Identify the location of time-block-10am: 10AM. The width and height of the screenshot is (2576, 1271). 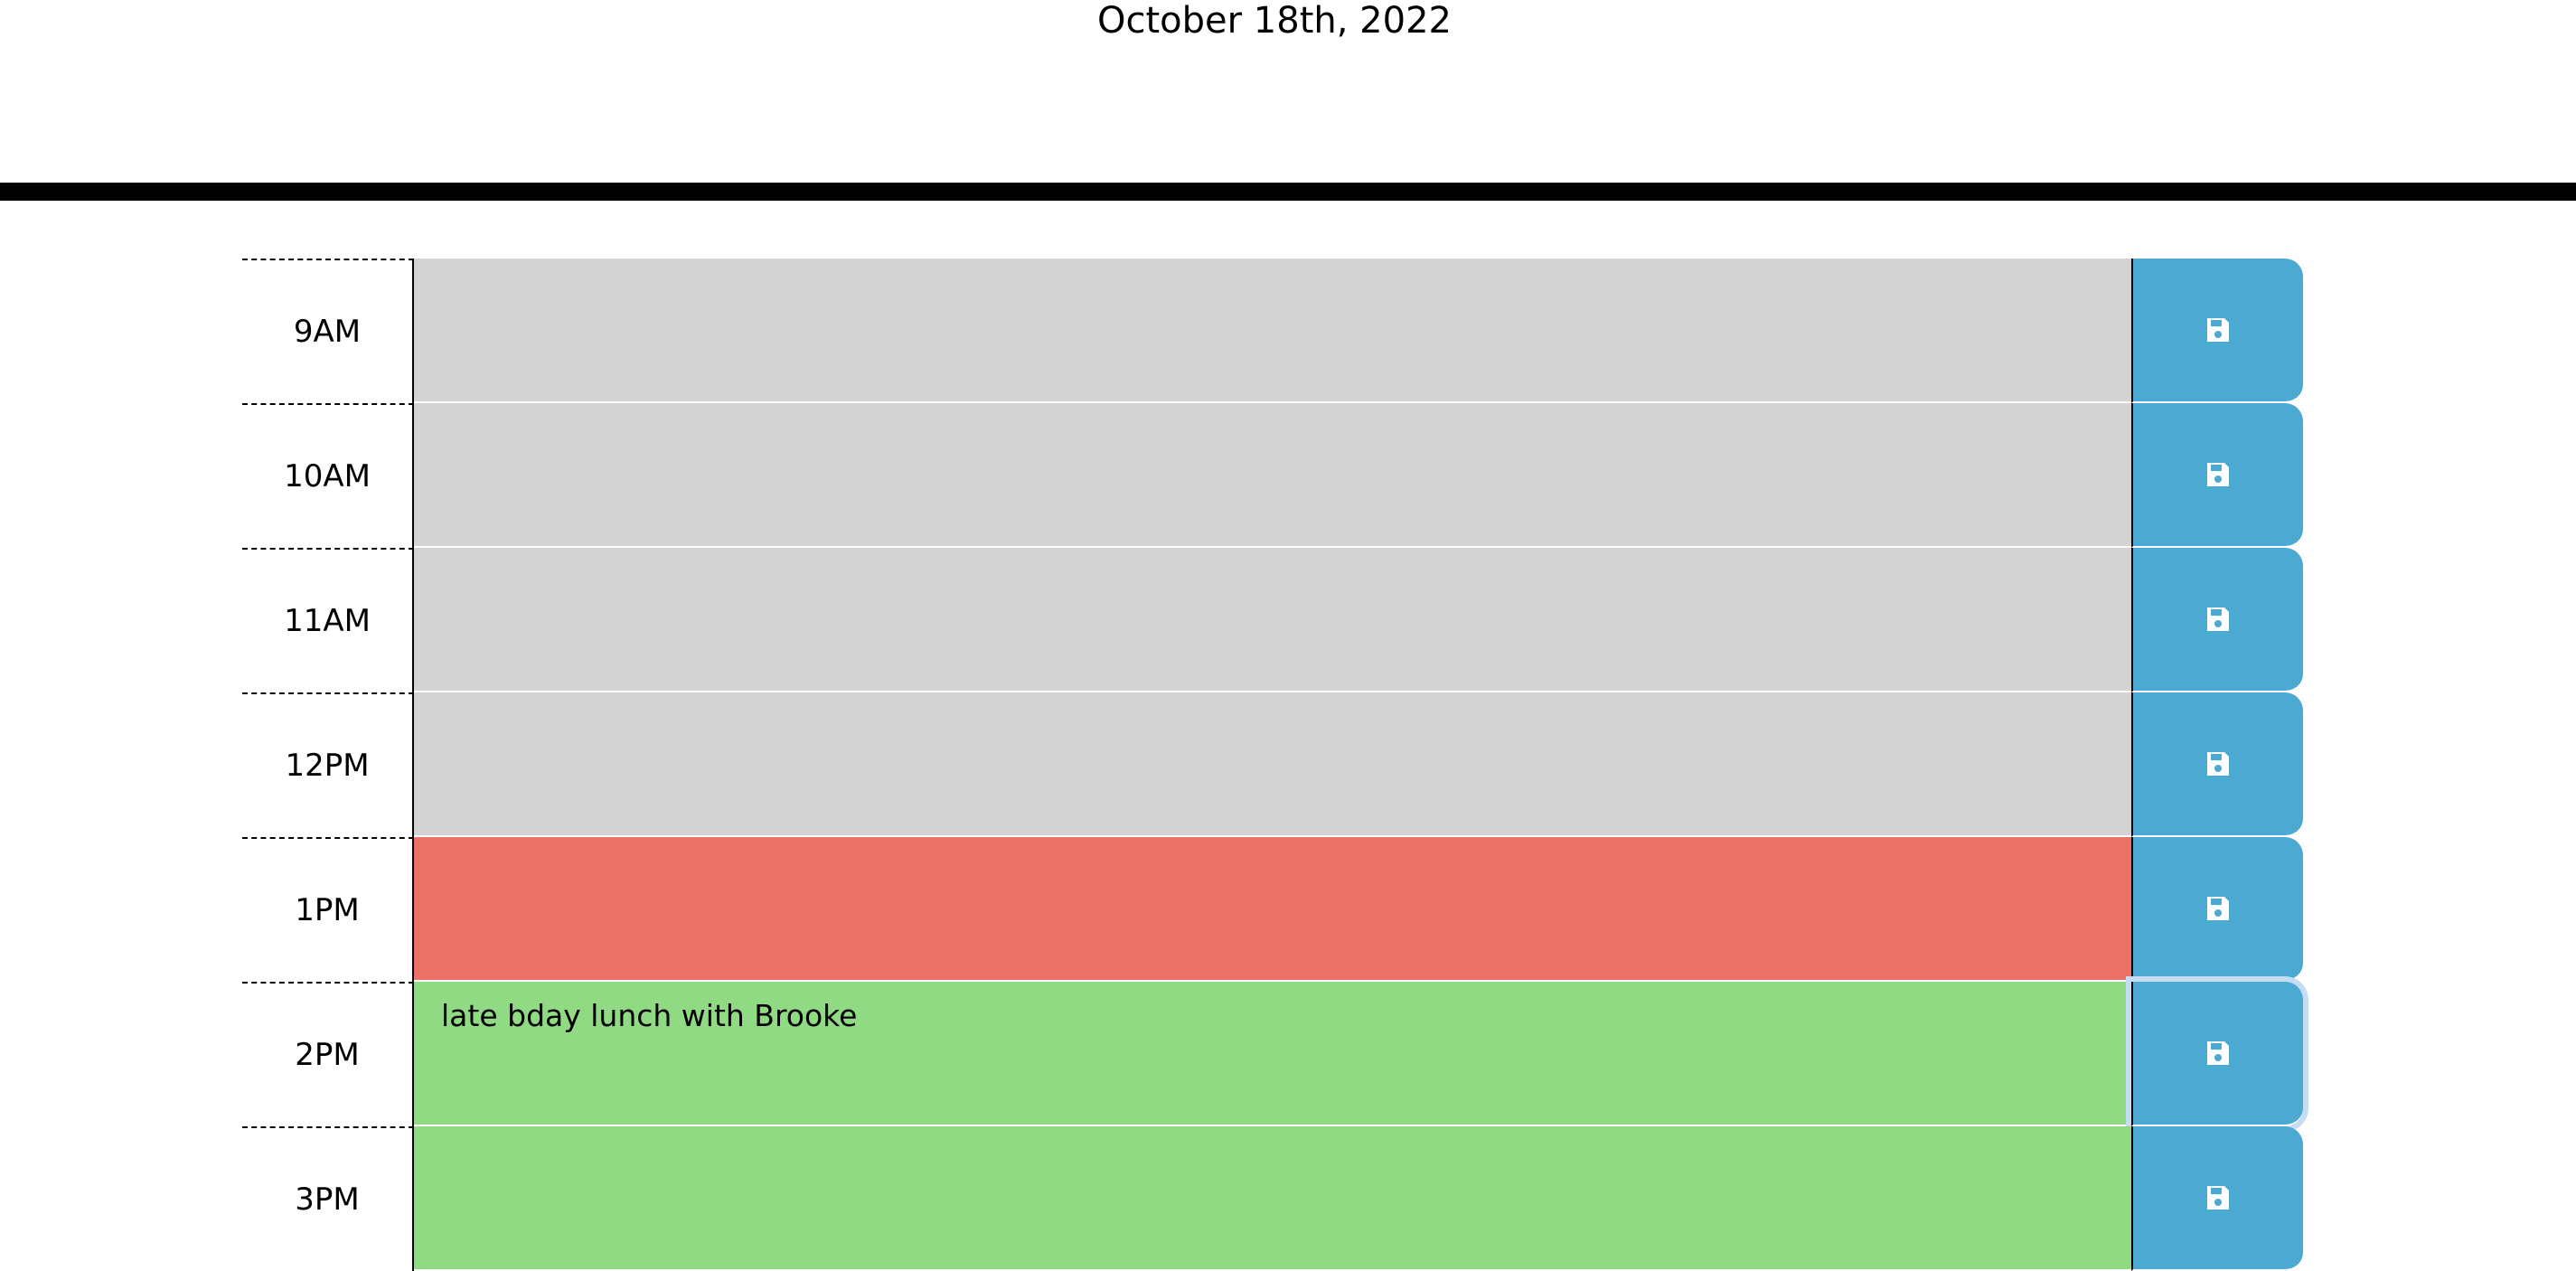
(1274, 475).